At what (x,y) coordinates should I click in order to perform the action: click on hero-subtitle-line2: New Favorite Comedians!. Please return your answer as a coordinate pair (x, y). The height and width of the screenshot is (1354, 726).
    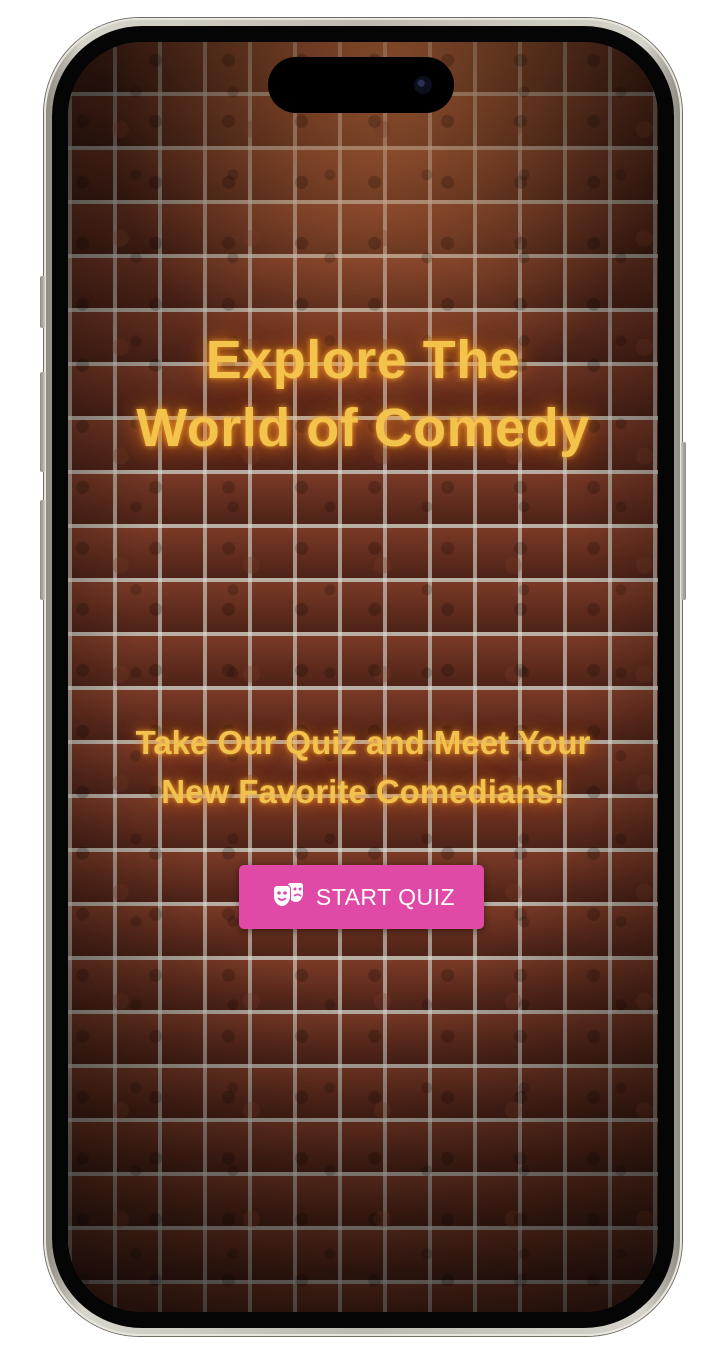
    Looking at the image, I should click on (363, 791).